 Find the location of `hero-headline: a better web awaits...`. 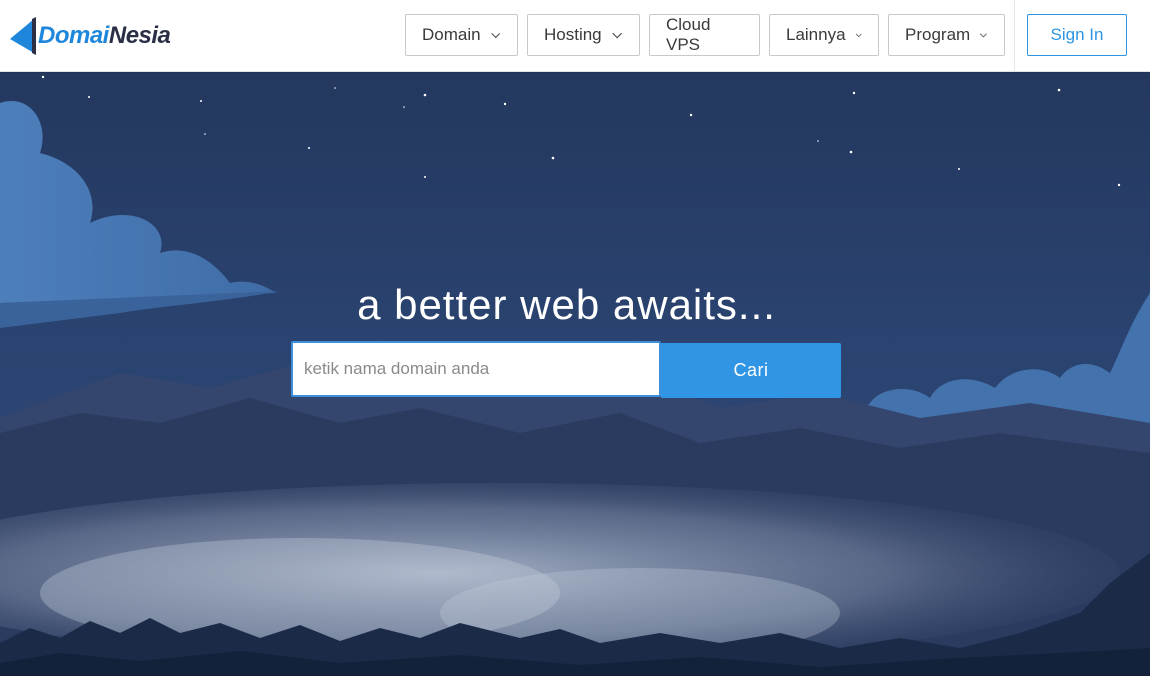

hero-headline: a better web awaits... is located at coordinates (566, 304).